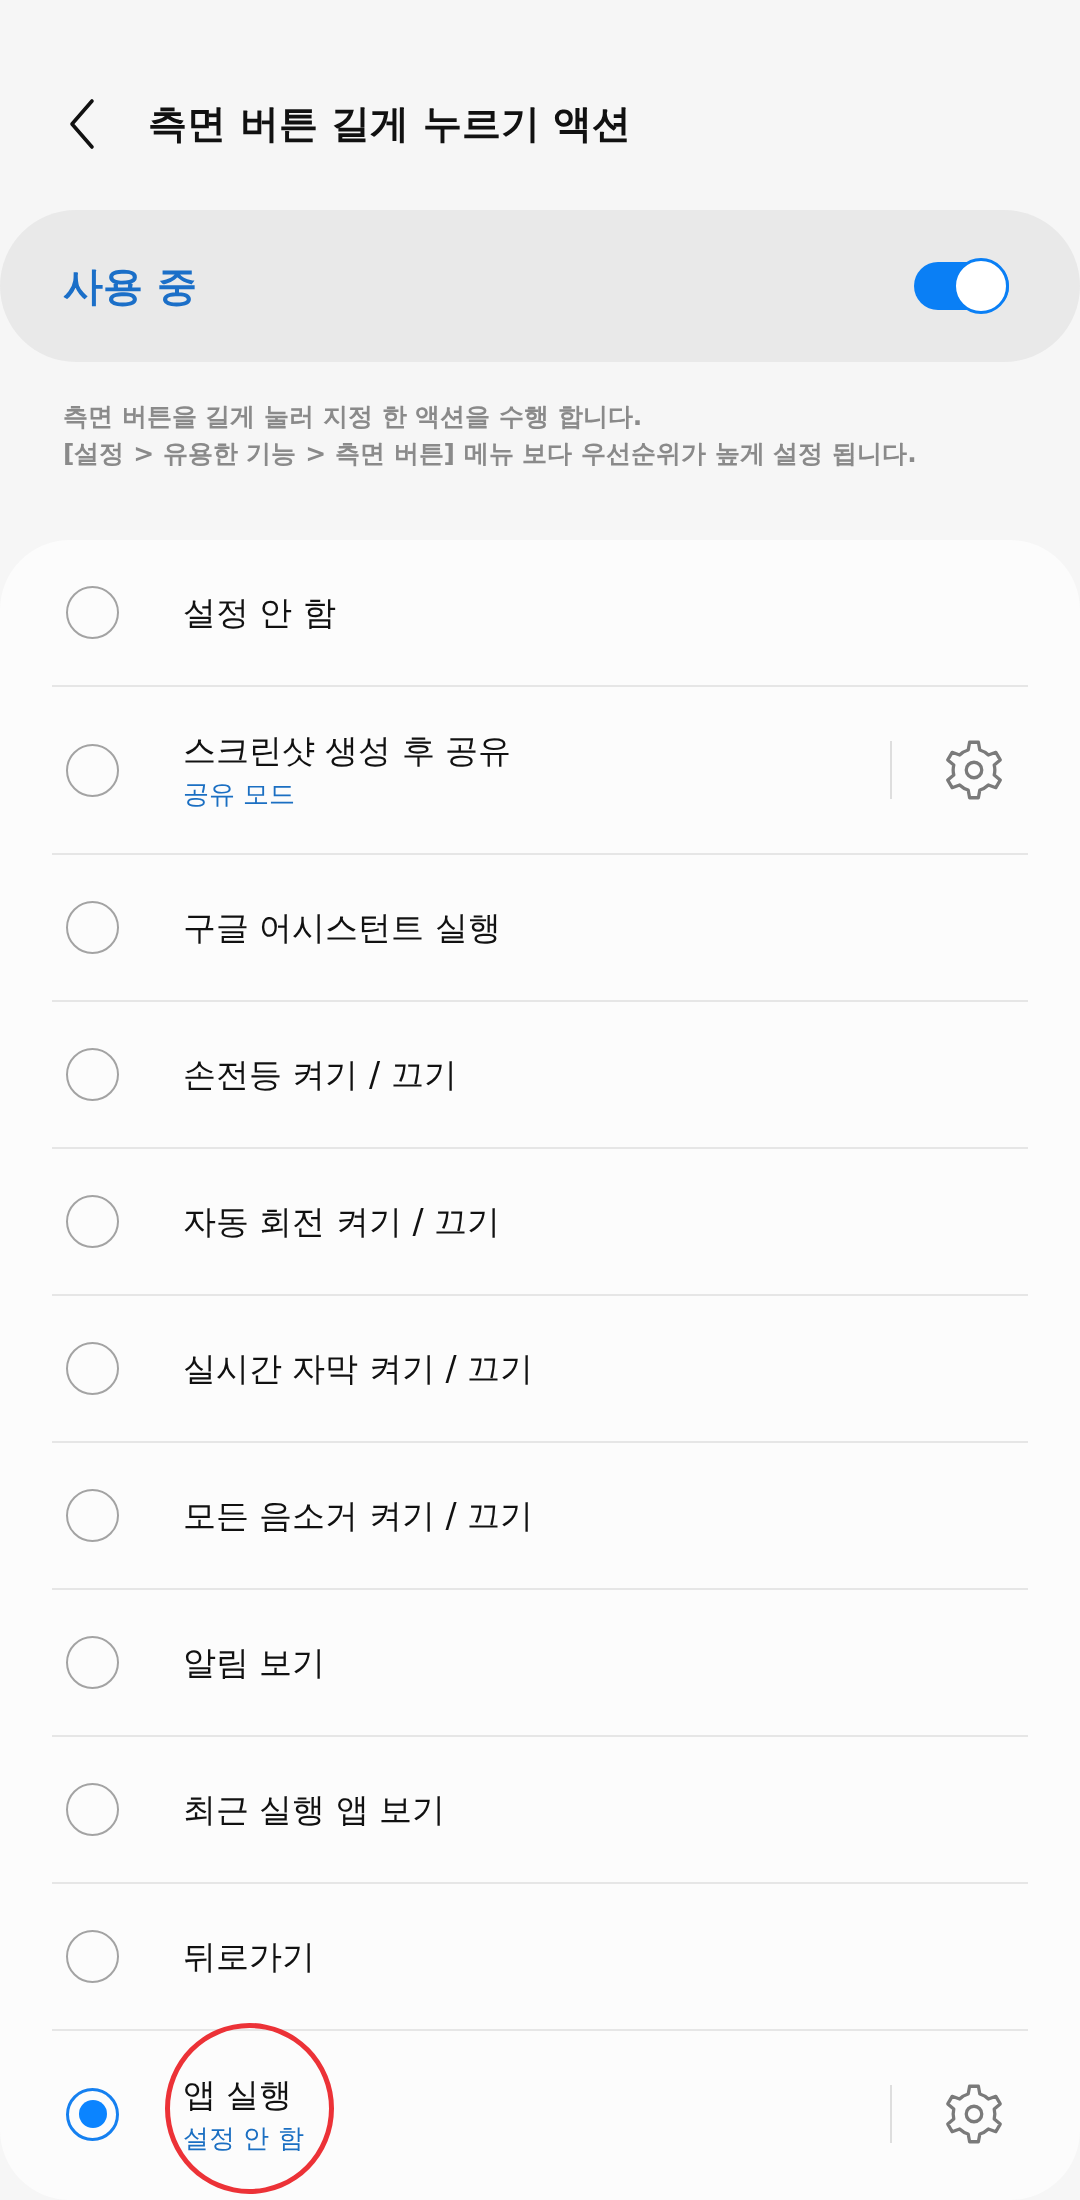 The width and height of the screenshot is (1080, 2200). I want to click on option-label: 앱 실행, so click(238, 2095).